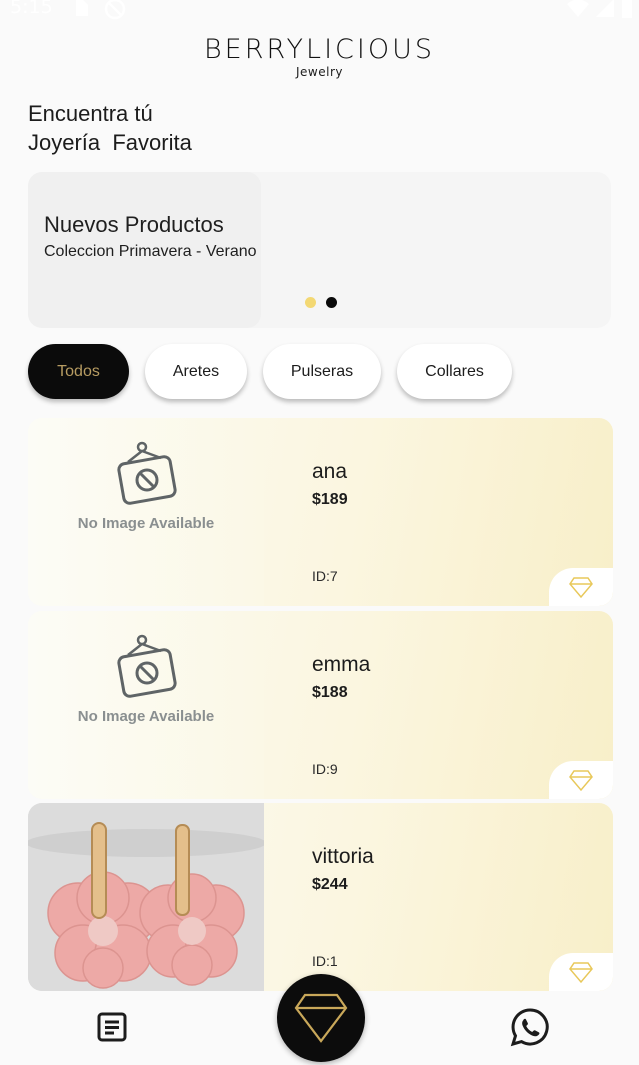  What do you see at coordinates (330, 471) in the screenshot?
I see `product-name: ana` at bounding box center [330, 471].